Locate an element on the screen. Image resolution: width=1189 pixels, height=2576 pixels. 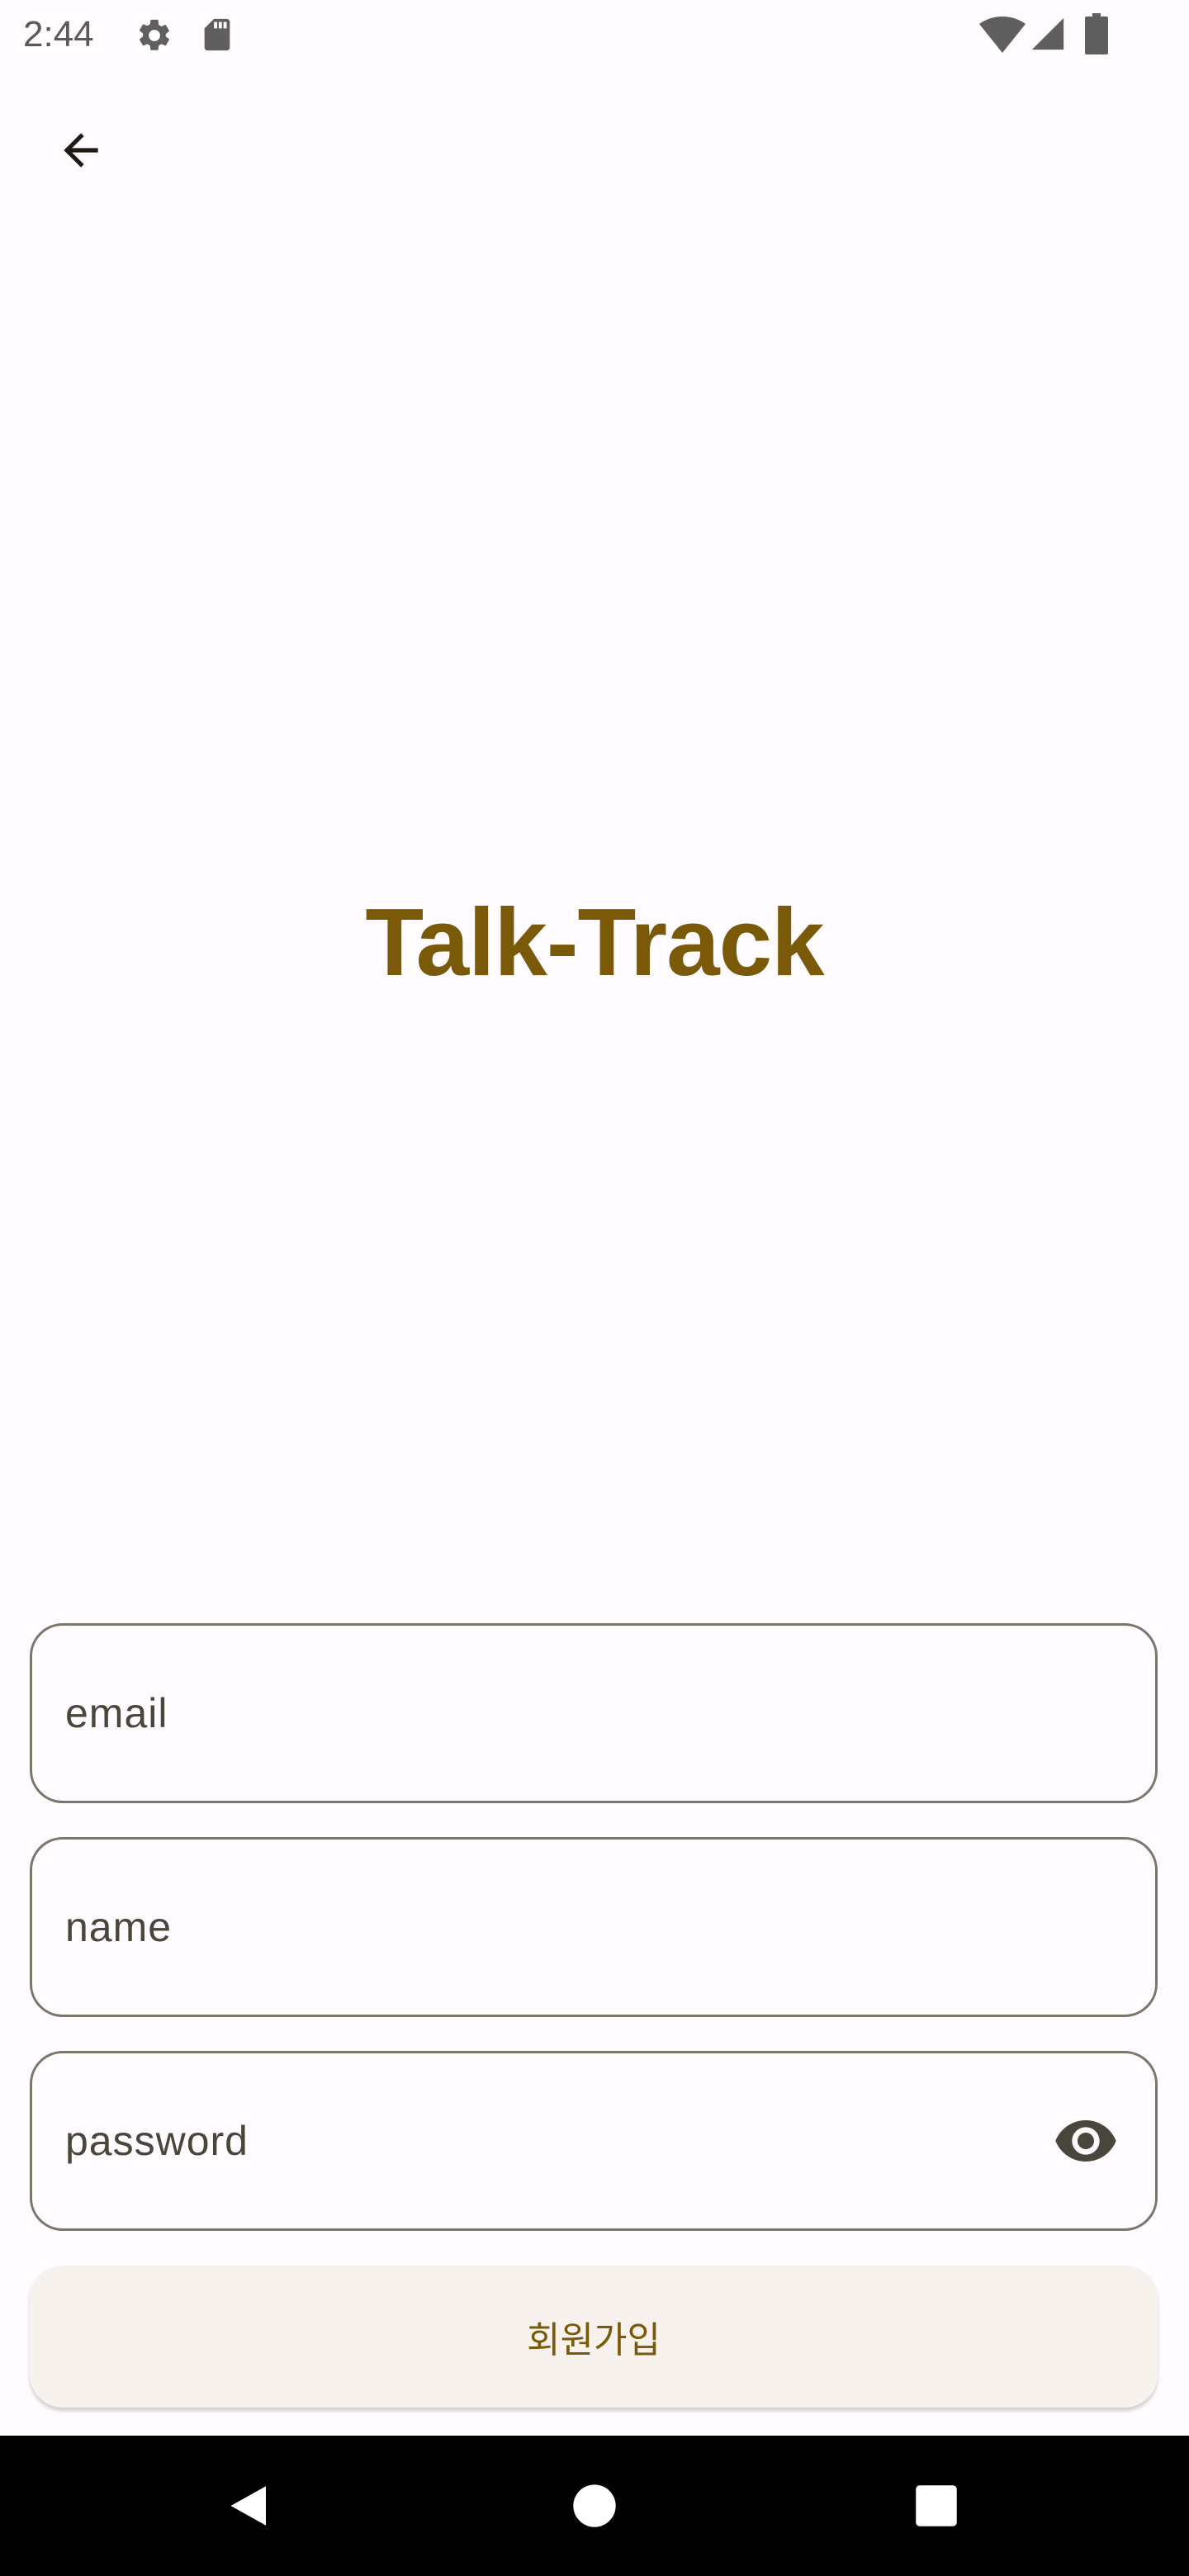
home-circle-icon is located at coordinates (594, 2505).